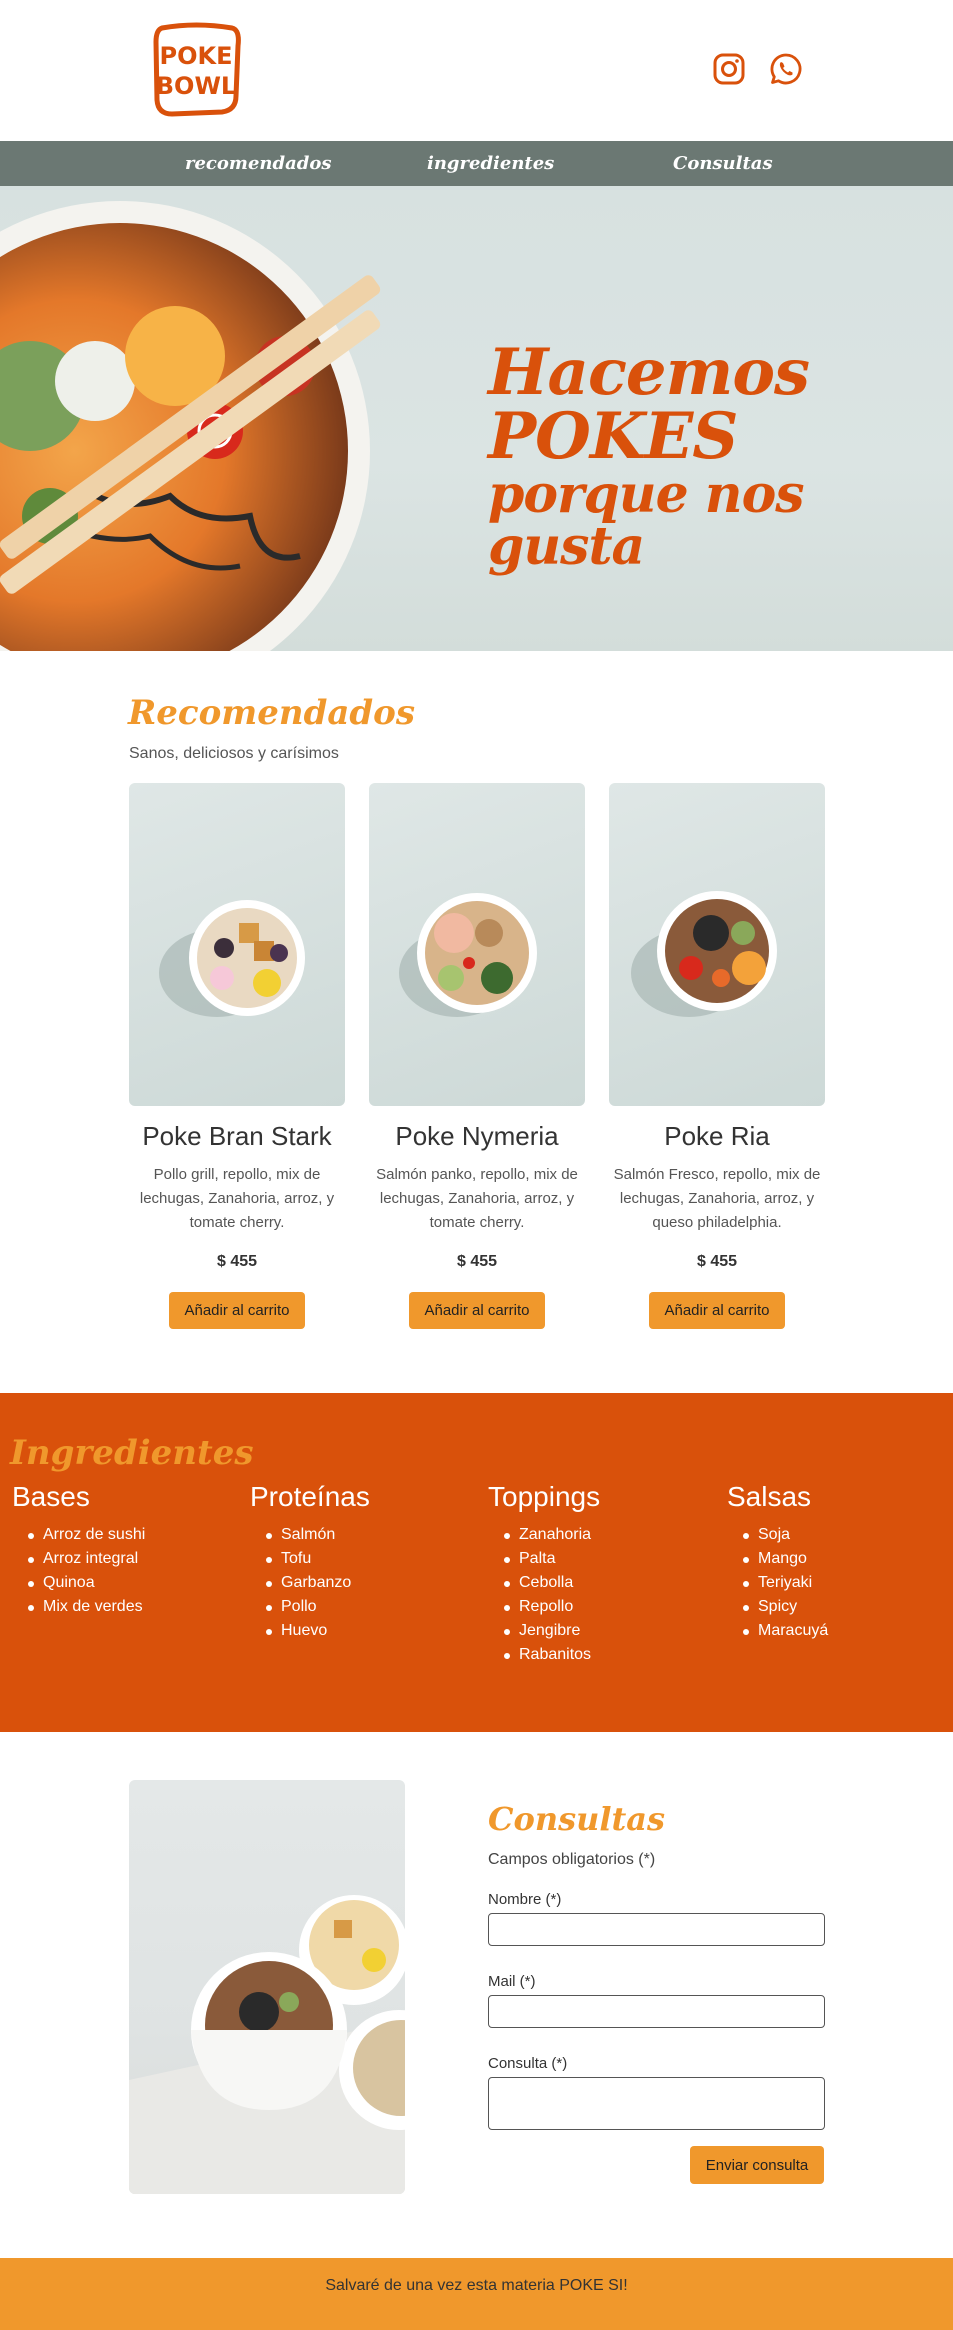 Image resolution: width=953 pixels, height=2330 pixels. What do you see at coordinates (318, 1631) in the screenshot?
I see `list-item: Huevo` at bounding box center [318, 1631].